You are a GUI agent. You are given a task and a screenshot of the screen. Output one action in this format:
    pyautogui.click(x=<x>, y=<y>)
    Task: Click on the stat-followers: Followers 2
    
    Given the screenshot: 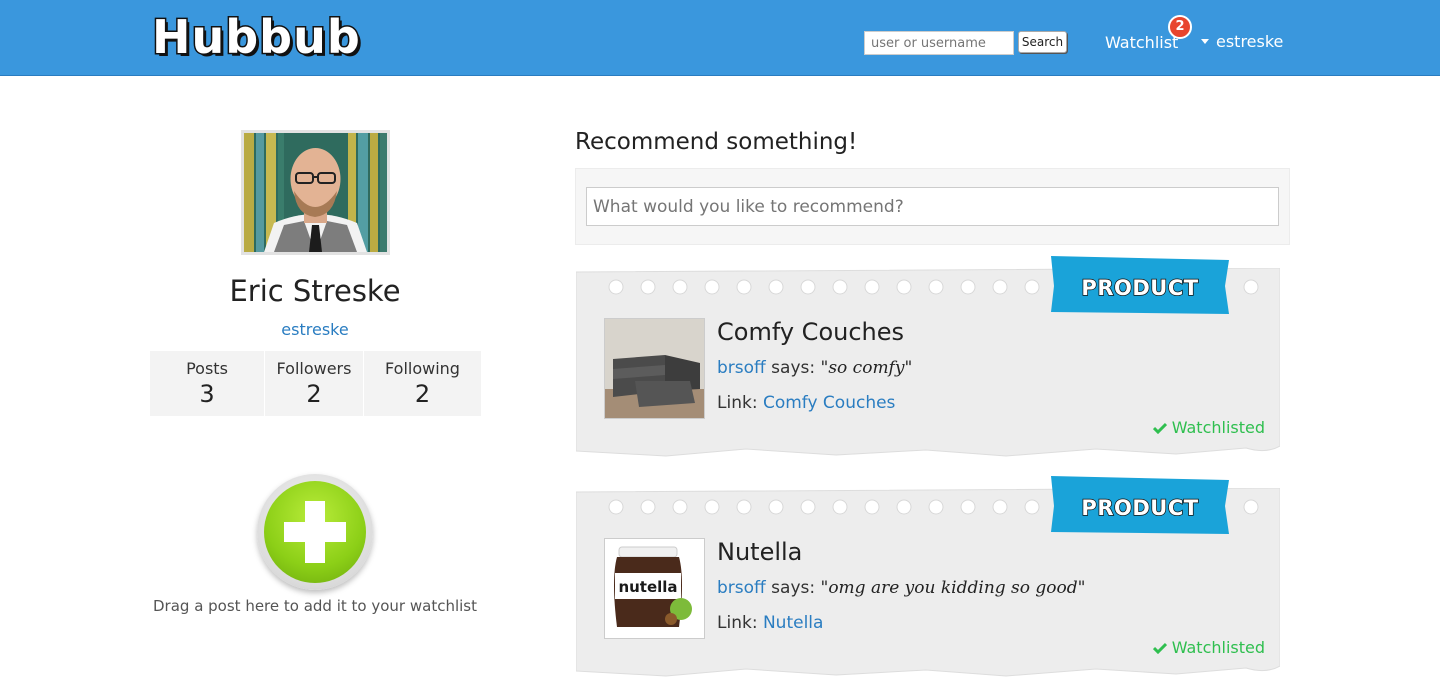 What is the action you would take?
    pyautogui.click(x=314, y=383)
    